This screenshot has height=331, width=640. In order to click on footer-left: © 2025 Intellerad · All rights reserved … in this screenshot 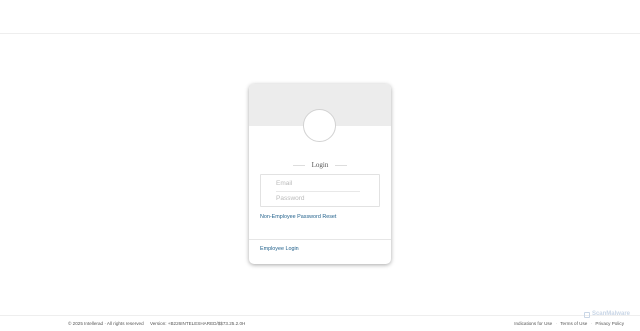, I will do `click(159, 324)`.